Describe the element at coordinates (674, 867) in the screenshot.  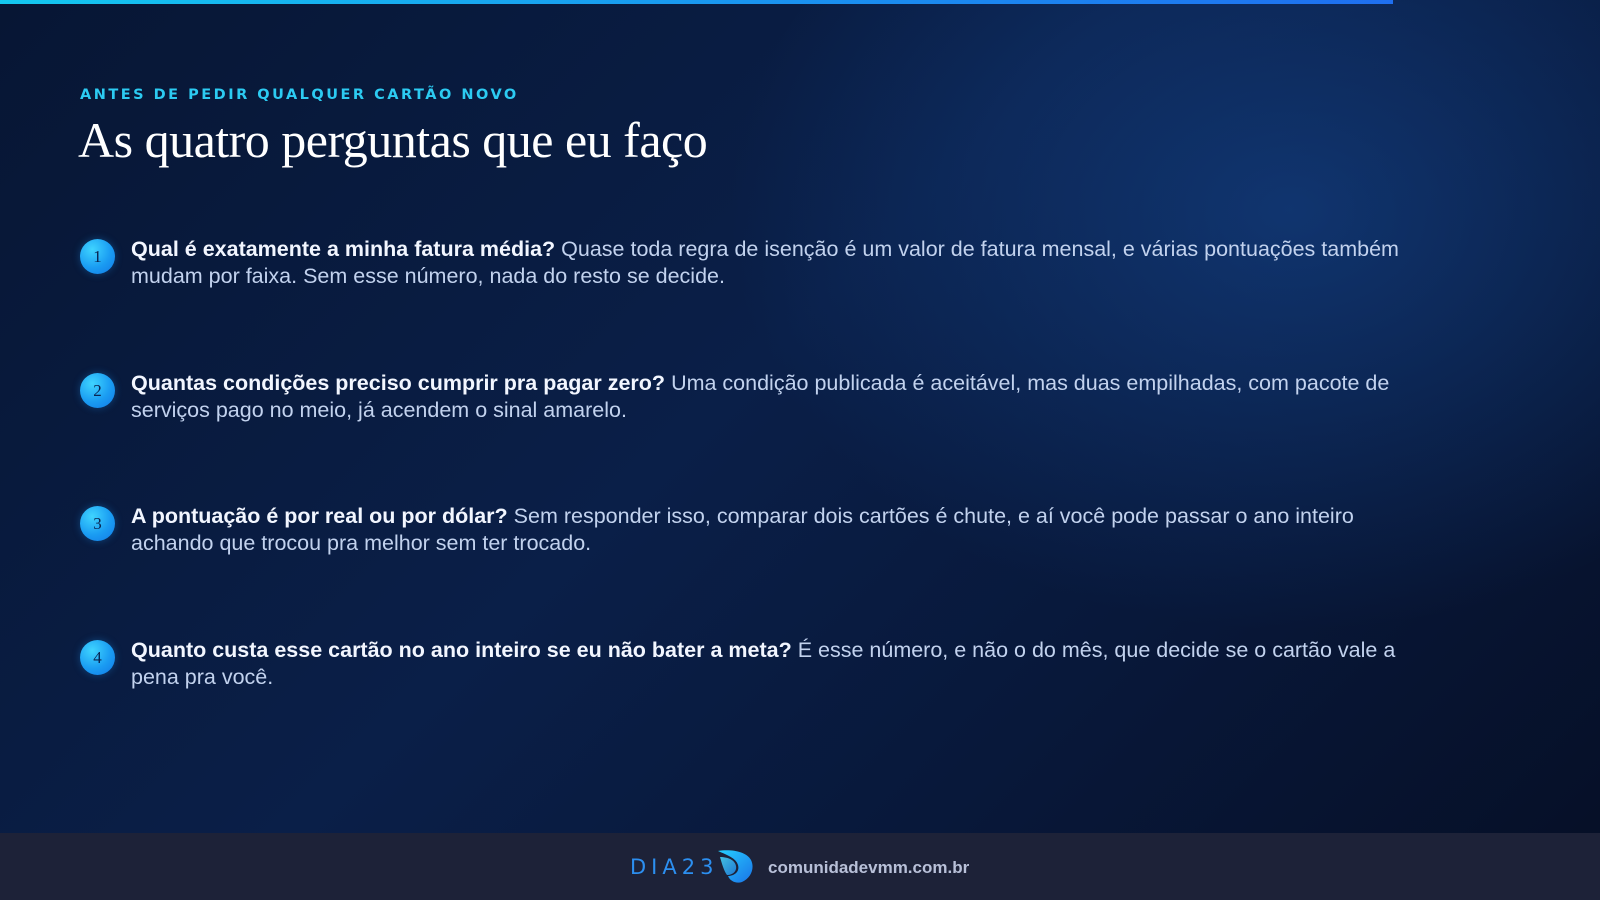
I see `footer-brand: DIA23` at that location.